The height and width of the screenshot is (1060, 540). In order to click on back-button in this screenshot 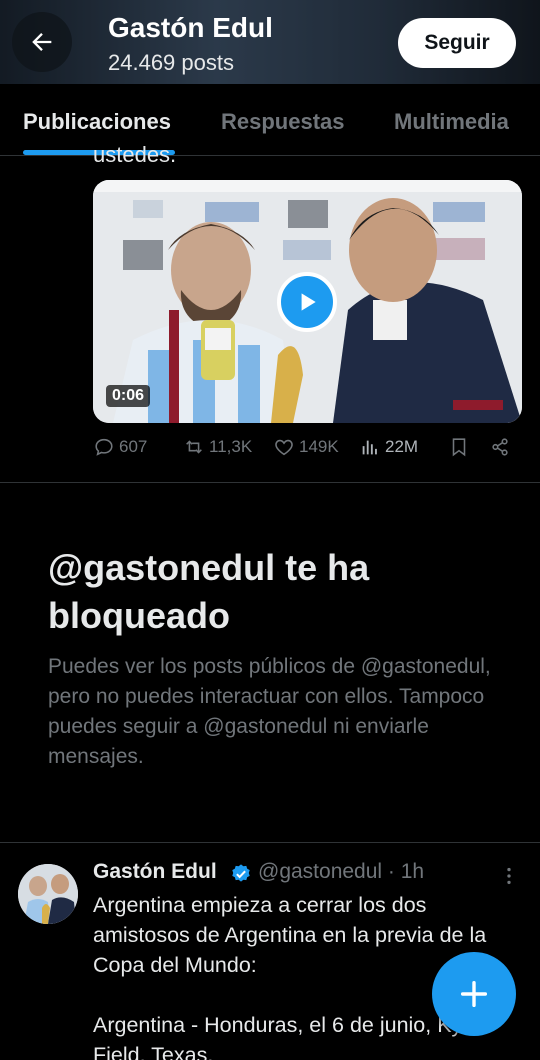, I will do `click(42, 42)`.